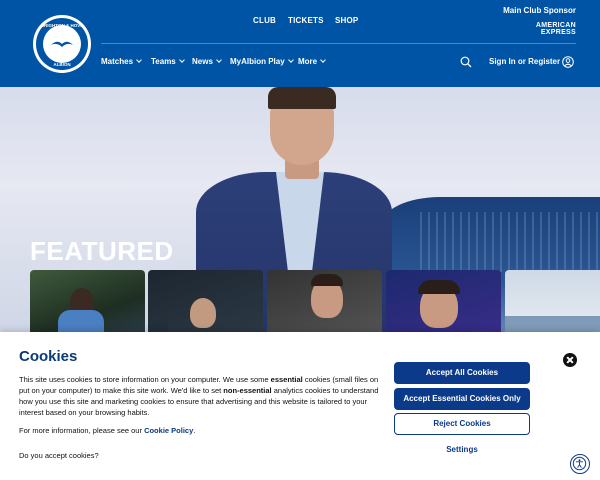 The image size is (600, 480). What do you see at coordinates (510, 242) in the screenshot?
I see `stadium-roof-detail` at bounding box center [510, 242].